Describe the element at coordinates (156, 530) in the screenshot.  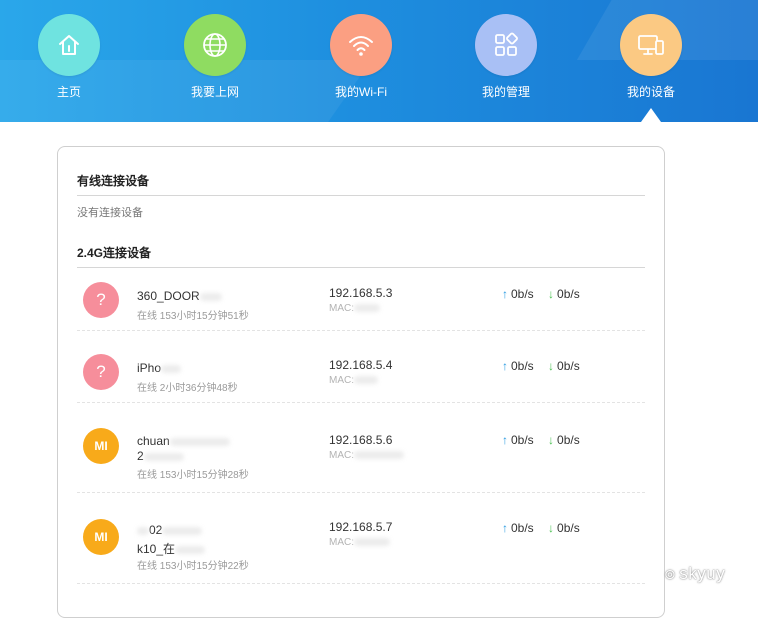
I see `device-name-text: 02` at that location.